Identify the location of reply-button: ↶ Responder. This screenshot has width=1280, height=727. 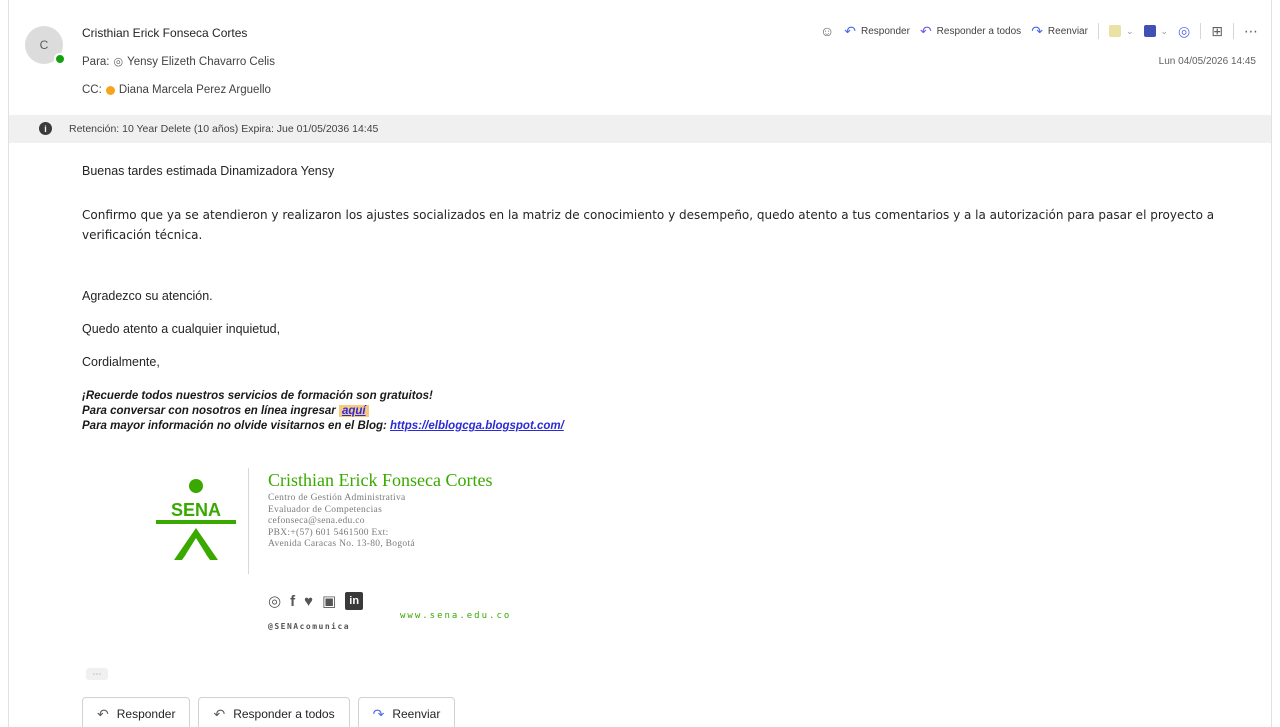
(877, 31).